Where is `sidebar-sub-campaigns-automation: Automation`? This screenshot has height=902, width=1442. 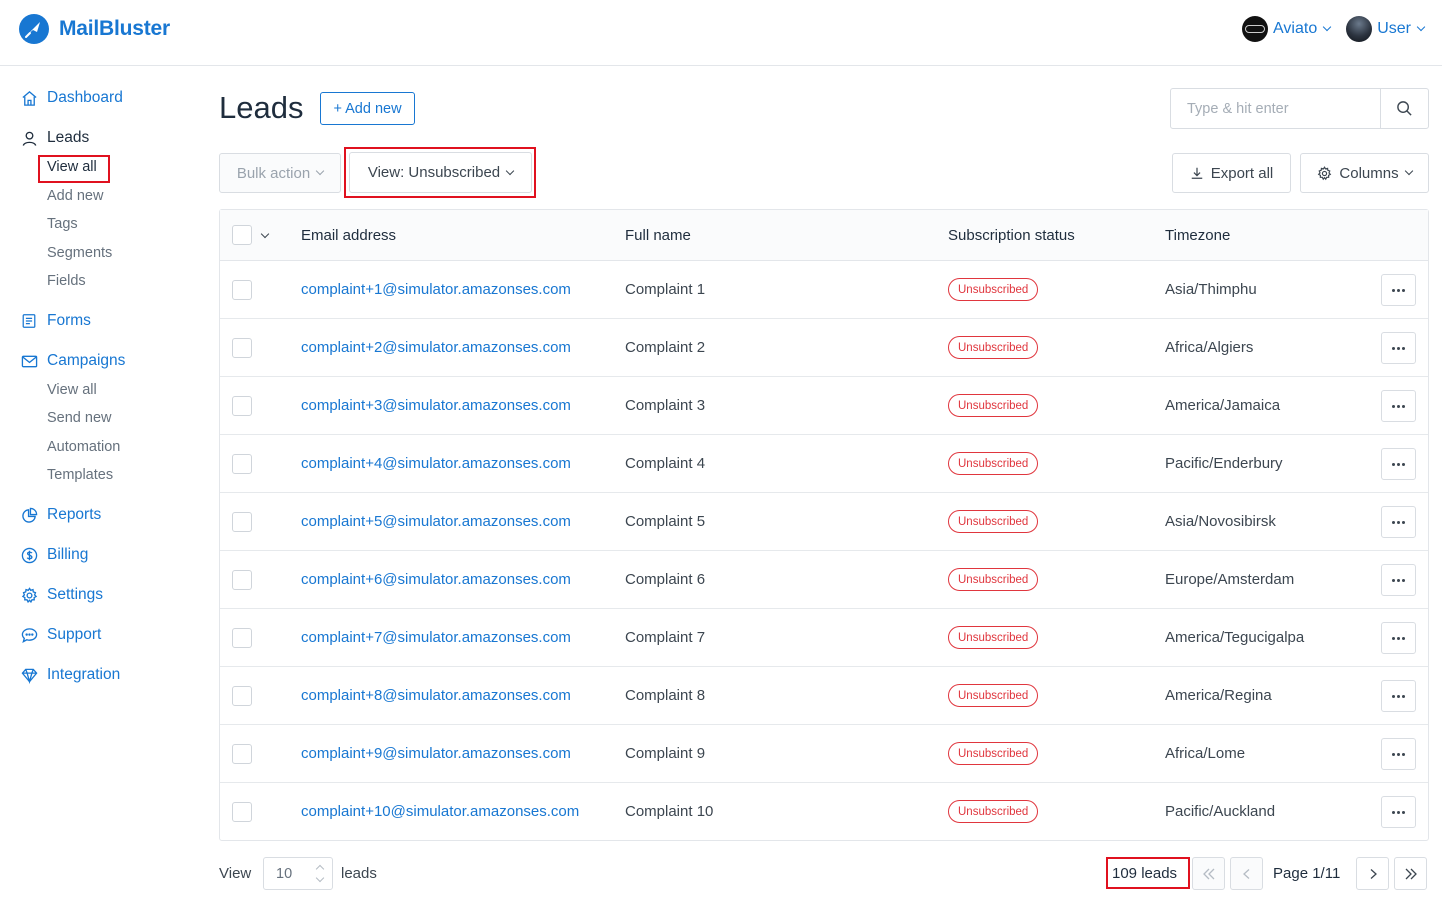 sidebar-sub-campaigns-automation: Automation is located at coordinates (83, 447).